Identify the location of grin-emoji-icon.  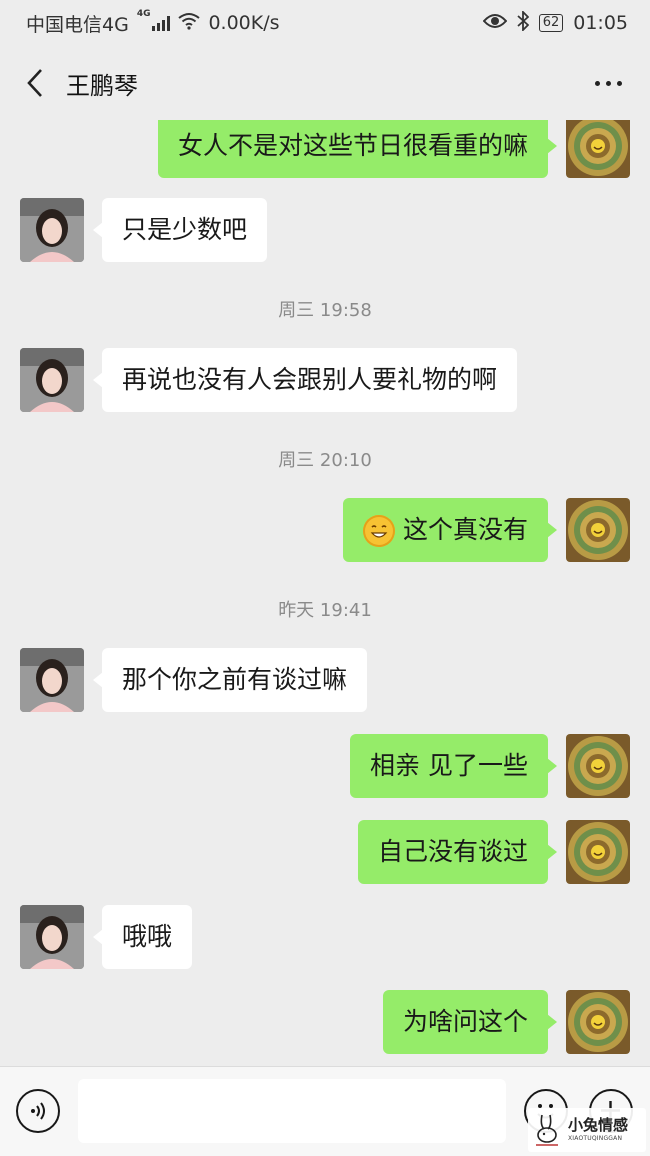
(378, 531).